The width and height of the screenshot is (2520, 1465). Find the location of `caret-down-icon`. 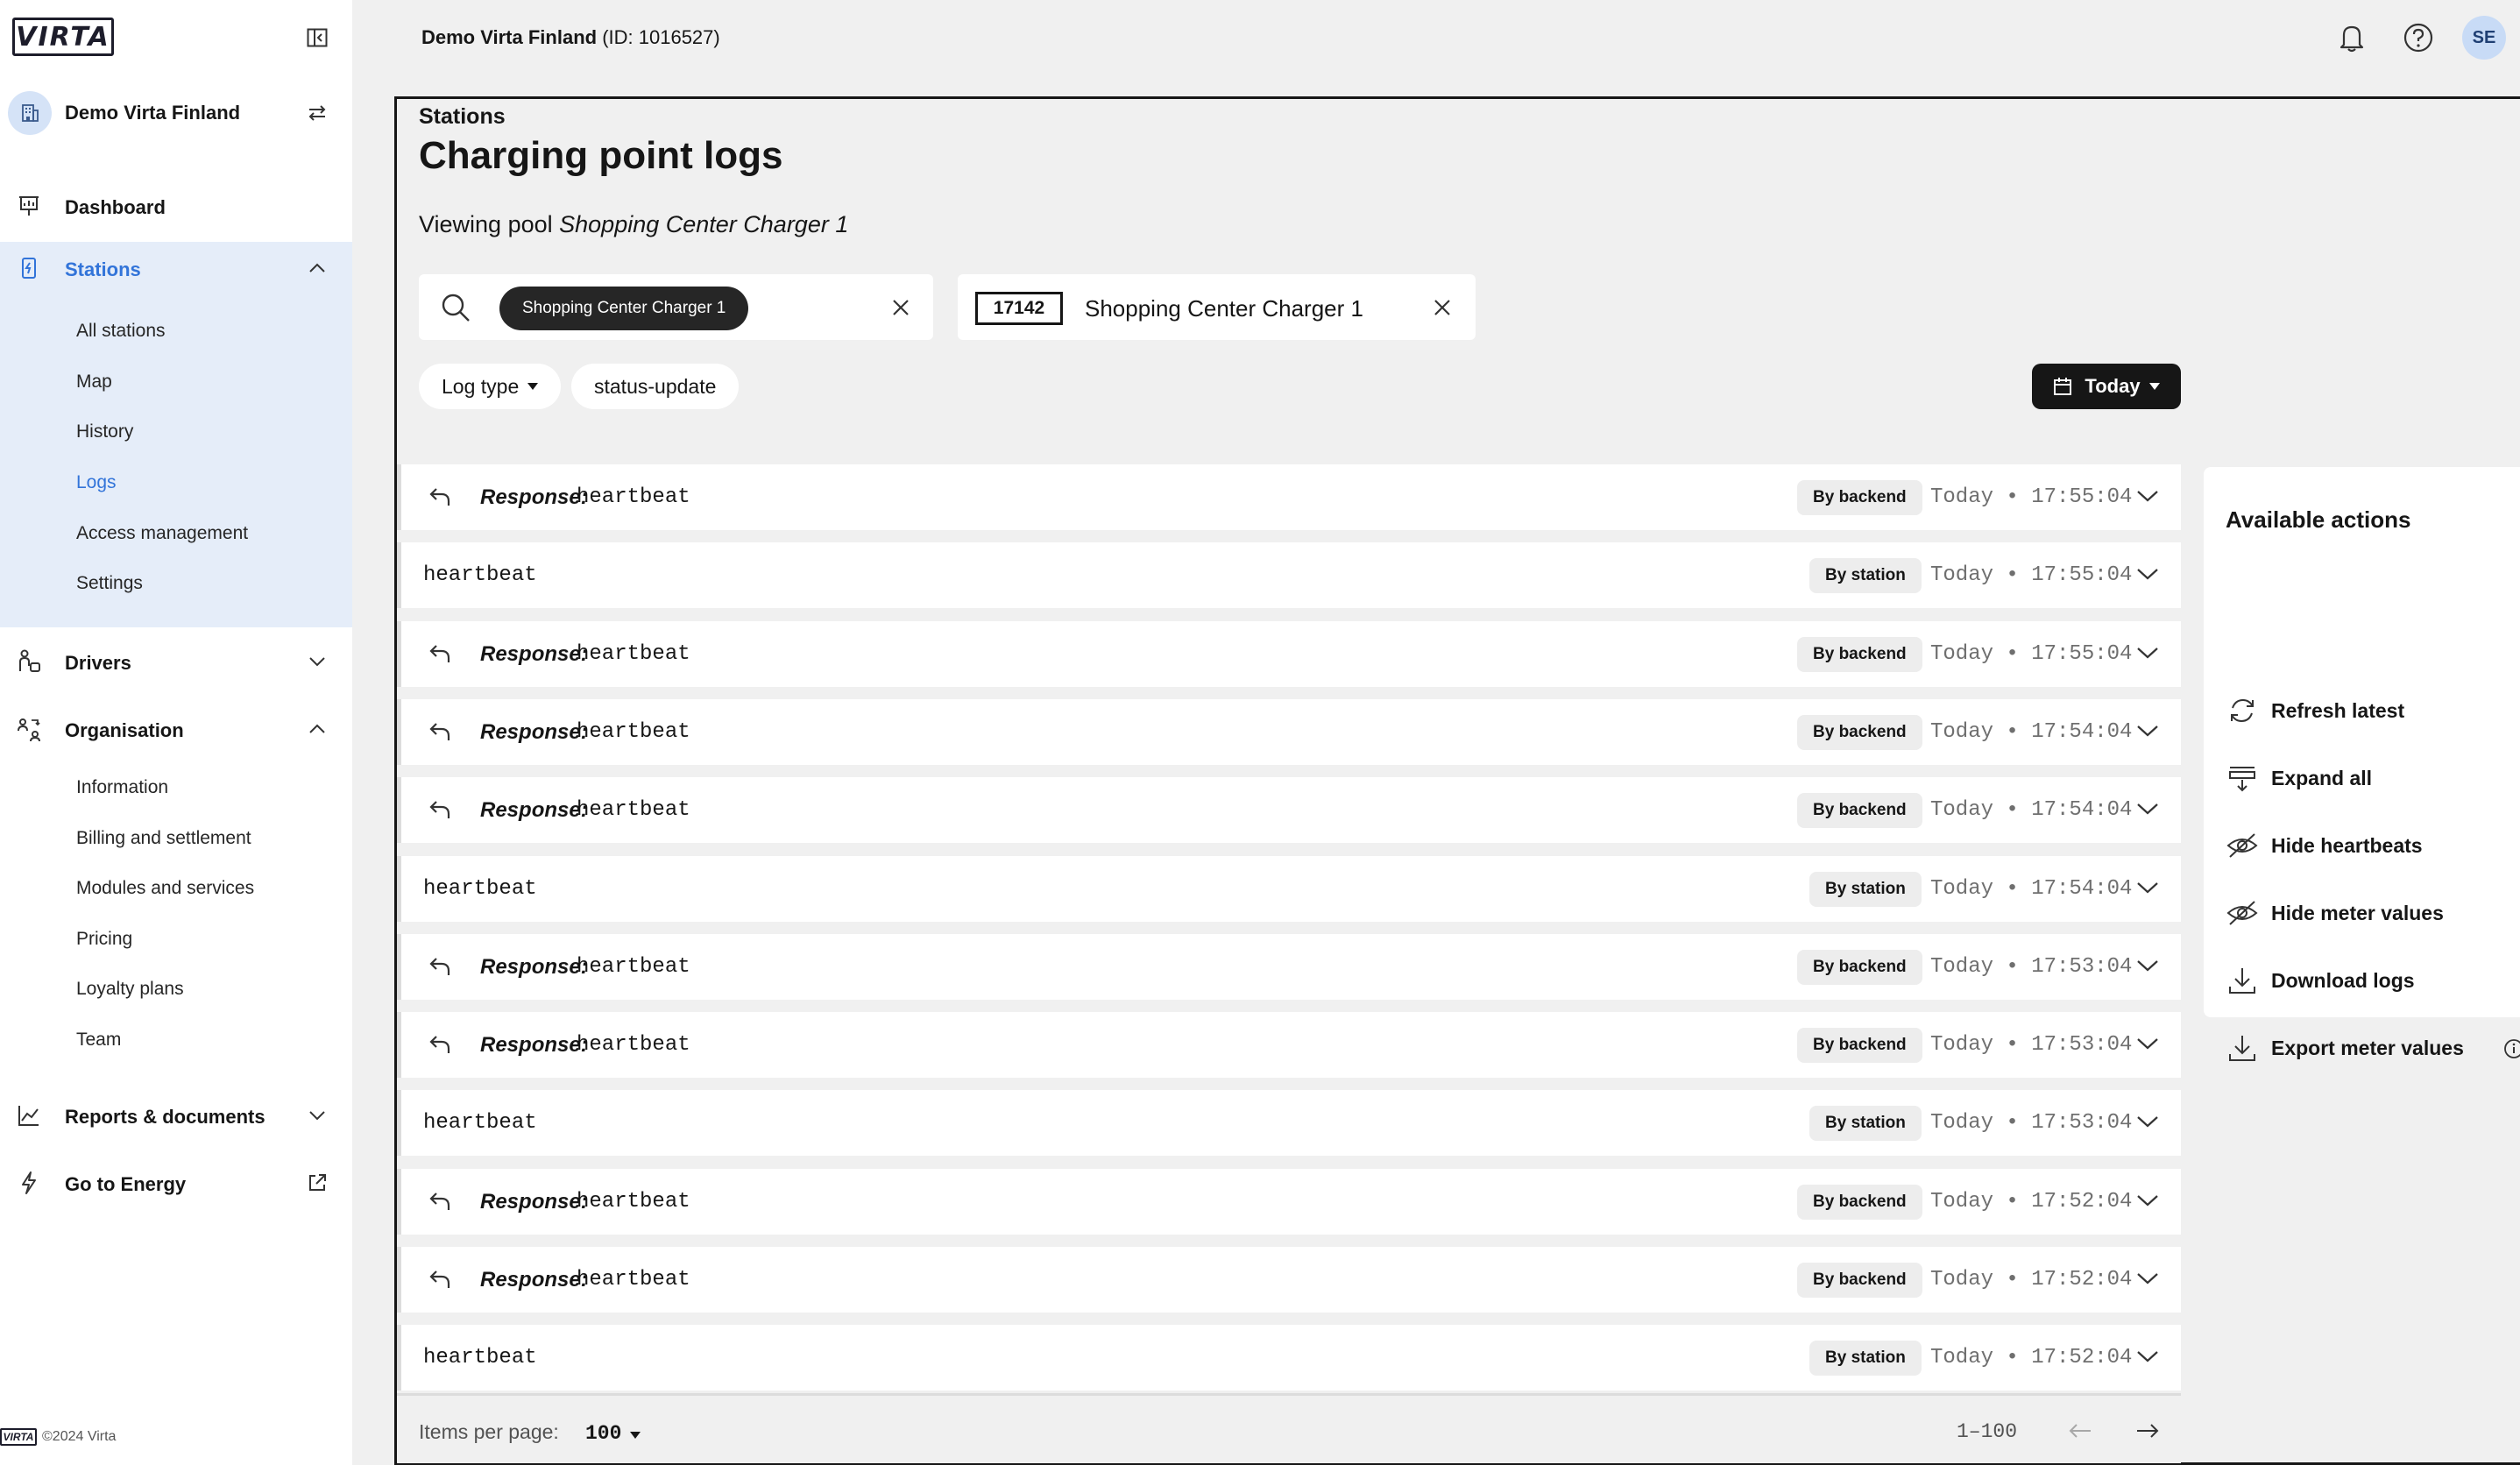

caret-down-icon is located at coordinates (2154, 386).